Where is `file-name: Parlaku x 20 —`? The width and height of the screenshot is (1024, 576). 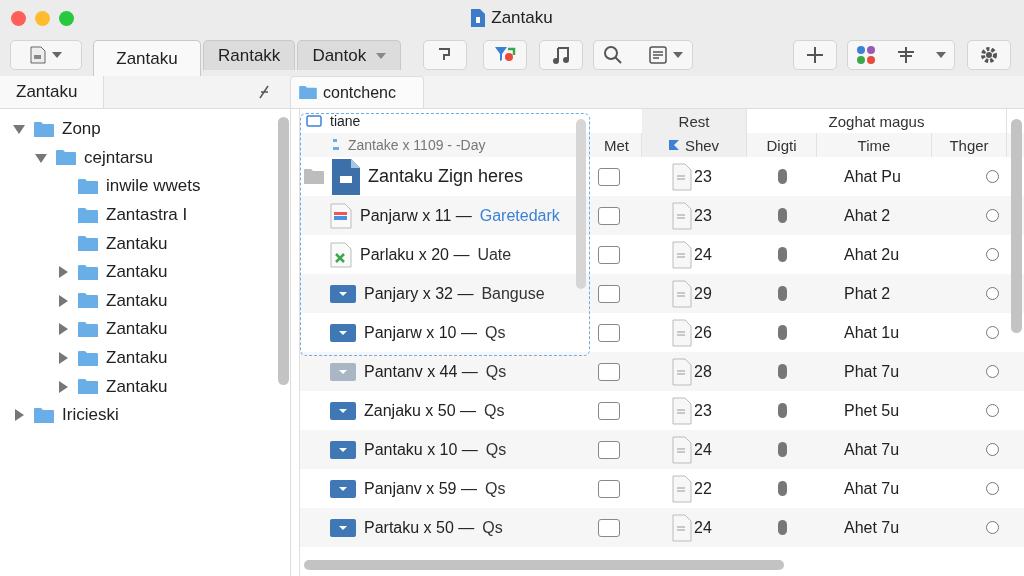 file-name: Parlaku x 20 — is located at coordinates (415, 254).